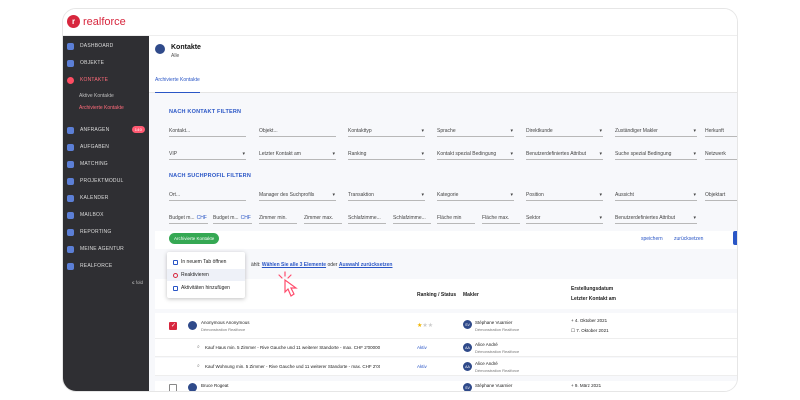 This screenshot has height=400, width=800. What do you see at coordinates (106, 232) in the screenshot?
I see `sidebar-item-reporting: REPORTING` at bounding box center [106, 232].